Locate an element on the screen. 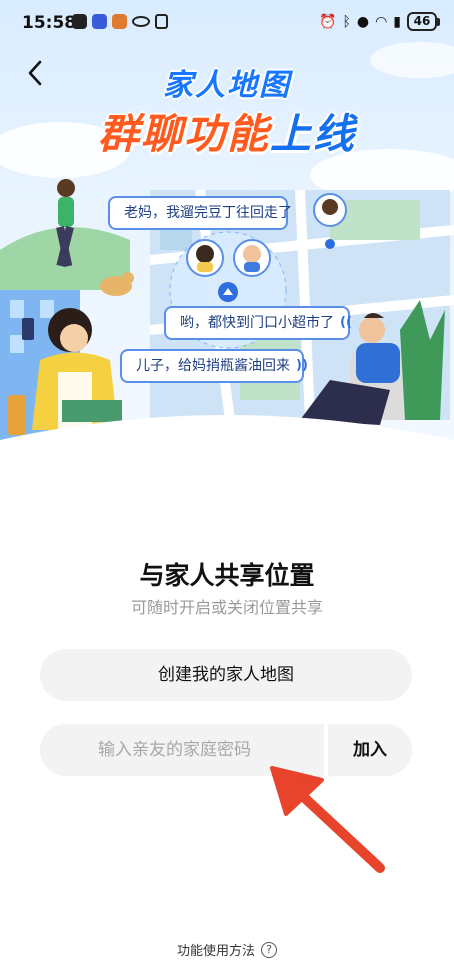 The height and width of the screenshot is (978, 454). orange-app-icon is located at coordinates (119, 21).